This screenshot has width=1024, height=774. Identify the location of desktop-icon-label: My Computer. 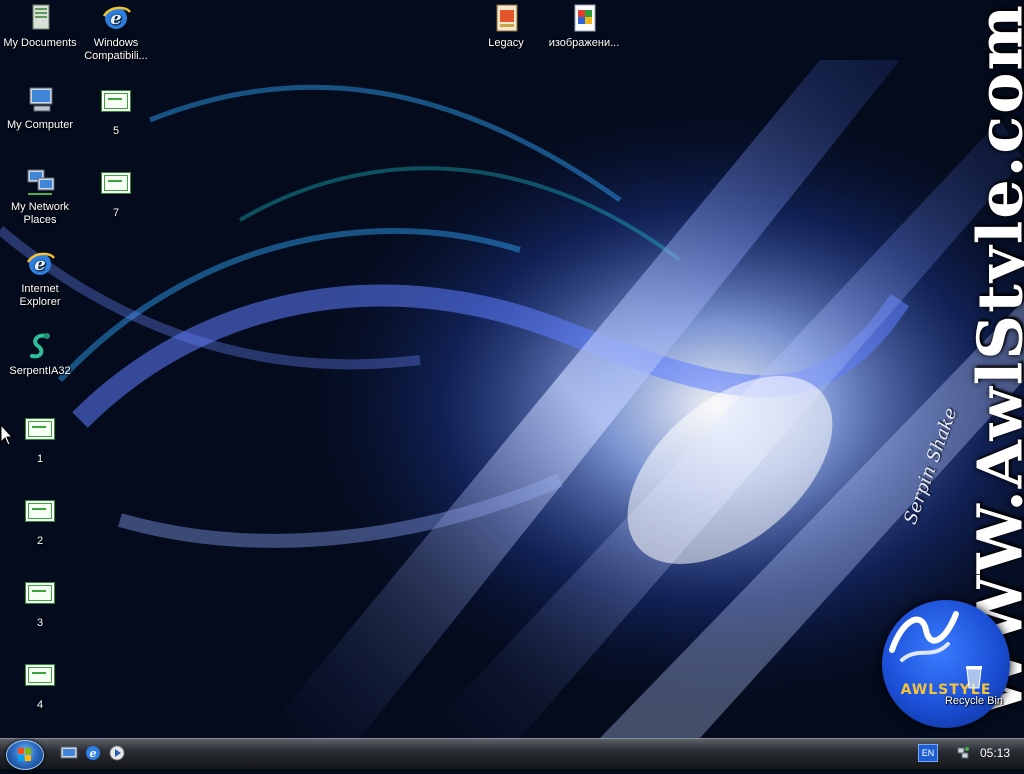
(40, 125).